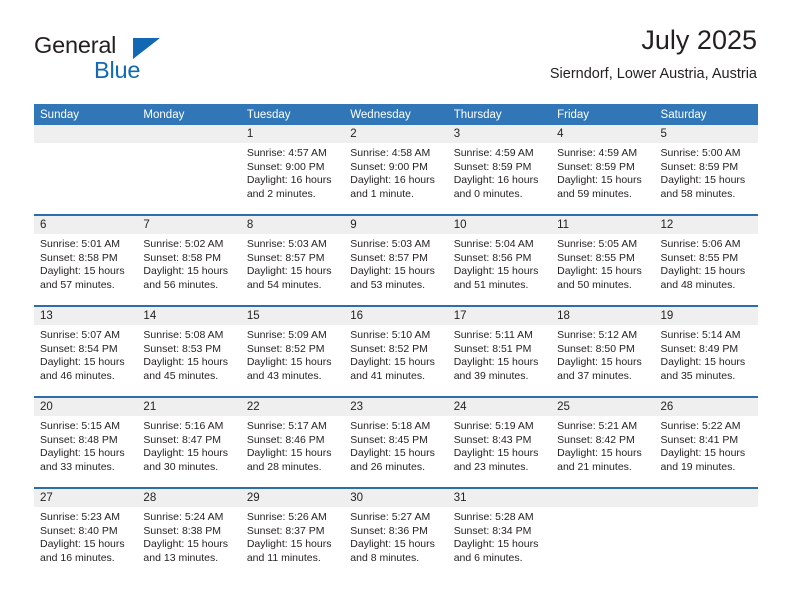  What do you see at coordinates (182, 439) in the screenshot?
I see `day-detail-line: Sunset: 8:47 PM` at bounding box center [182, 439].